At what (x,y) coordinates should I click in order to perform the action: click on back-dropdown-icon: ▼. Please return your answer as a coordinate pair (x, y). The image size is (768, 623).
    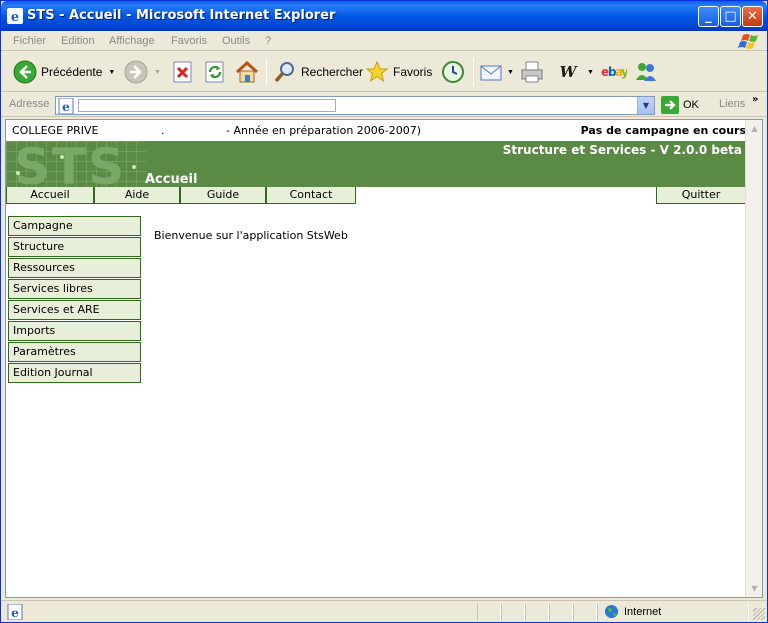
    Looking at the image, I should click on (111, 72).